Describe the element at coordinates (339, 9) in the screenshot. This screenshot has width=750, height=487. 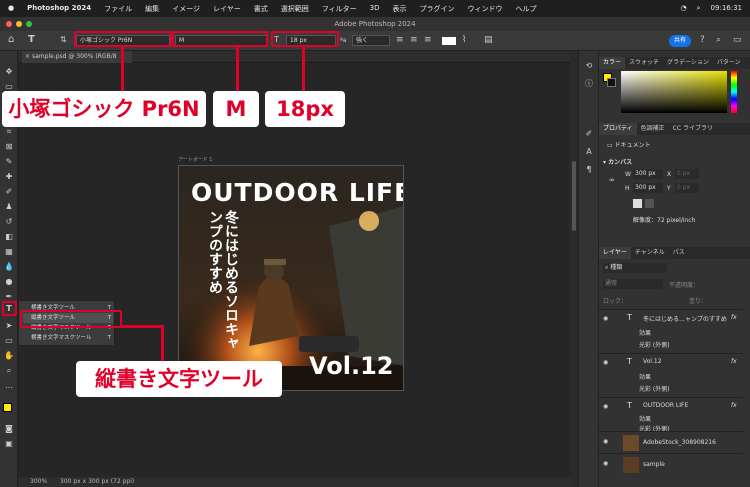
I see `menu-filter: フィルター` at that location.